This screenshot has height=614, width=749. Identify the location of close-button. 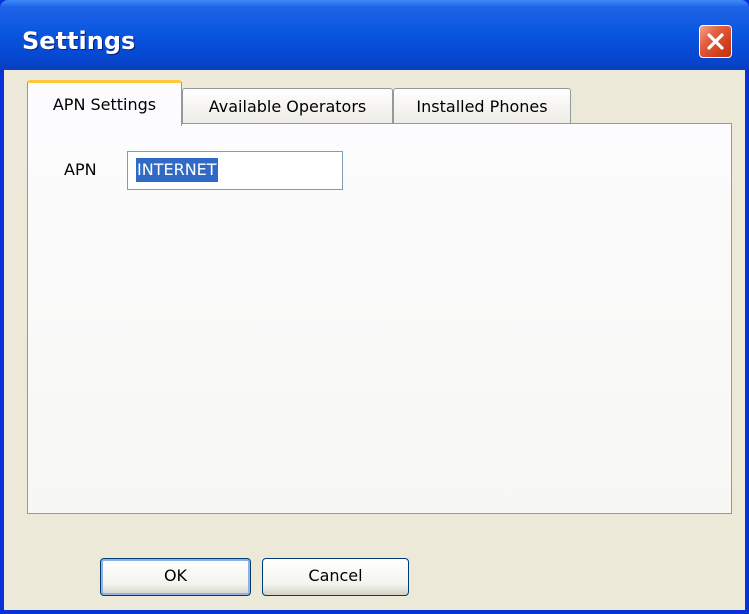
(715, 41).